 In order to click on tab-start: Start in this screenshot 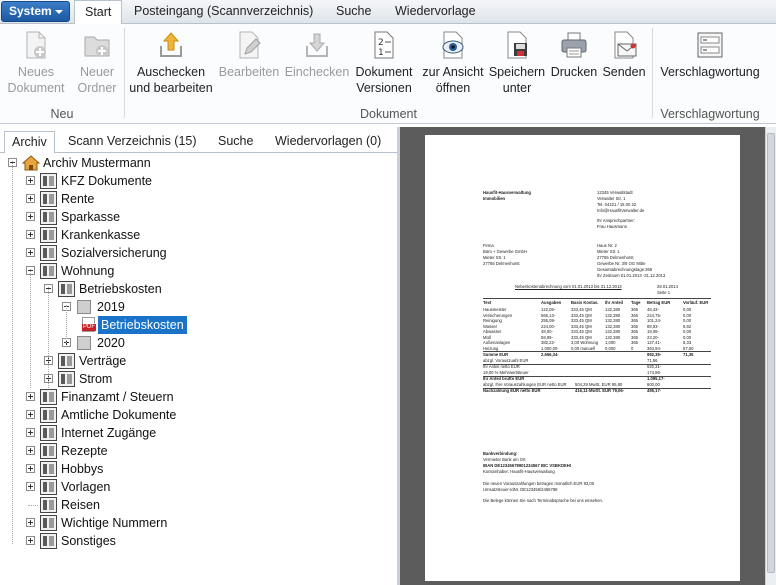, I will do `click(98, 12)`.